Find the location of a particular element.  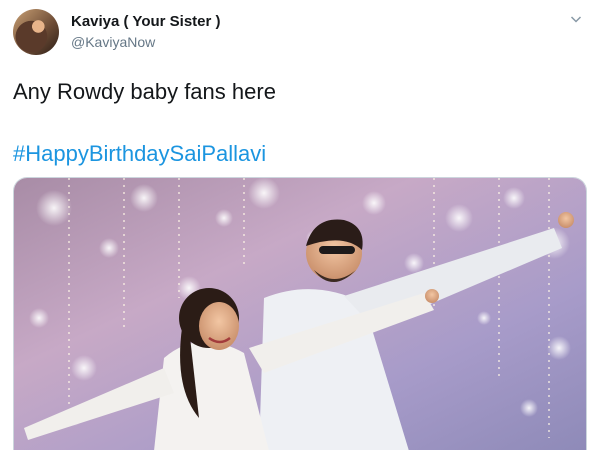

display-name: Kaviya ( Your Sister ) is located at coordinates (146, 21).